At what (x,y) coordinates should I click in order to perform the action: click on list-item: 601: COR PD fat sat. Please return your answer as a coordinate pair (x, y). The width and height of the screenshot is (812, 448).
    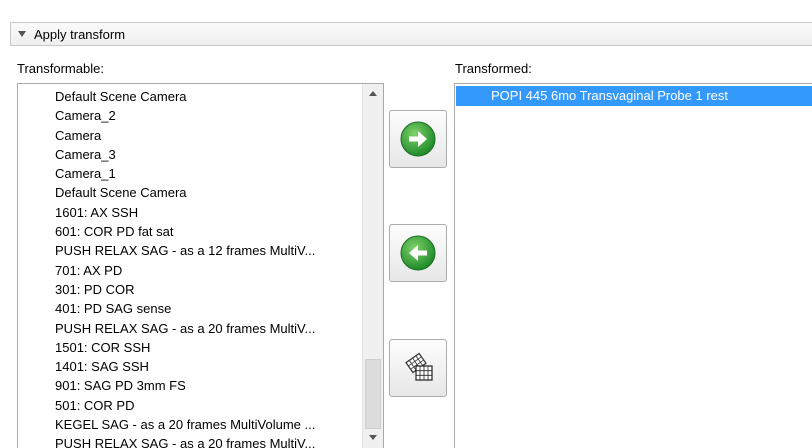
    Looking at the image, I should click on (190, 231).